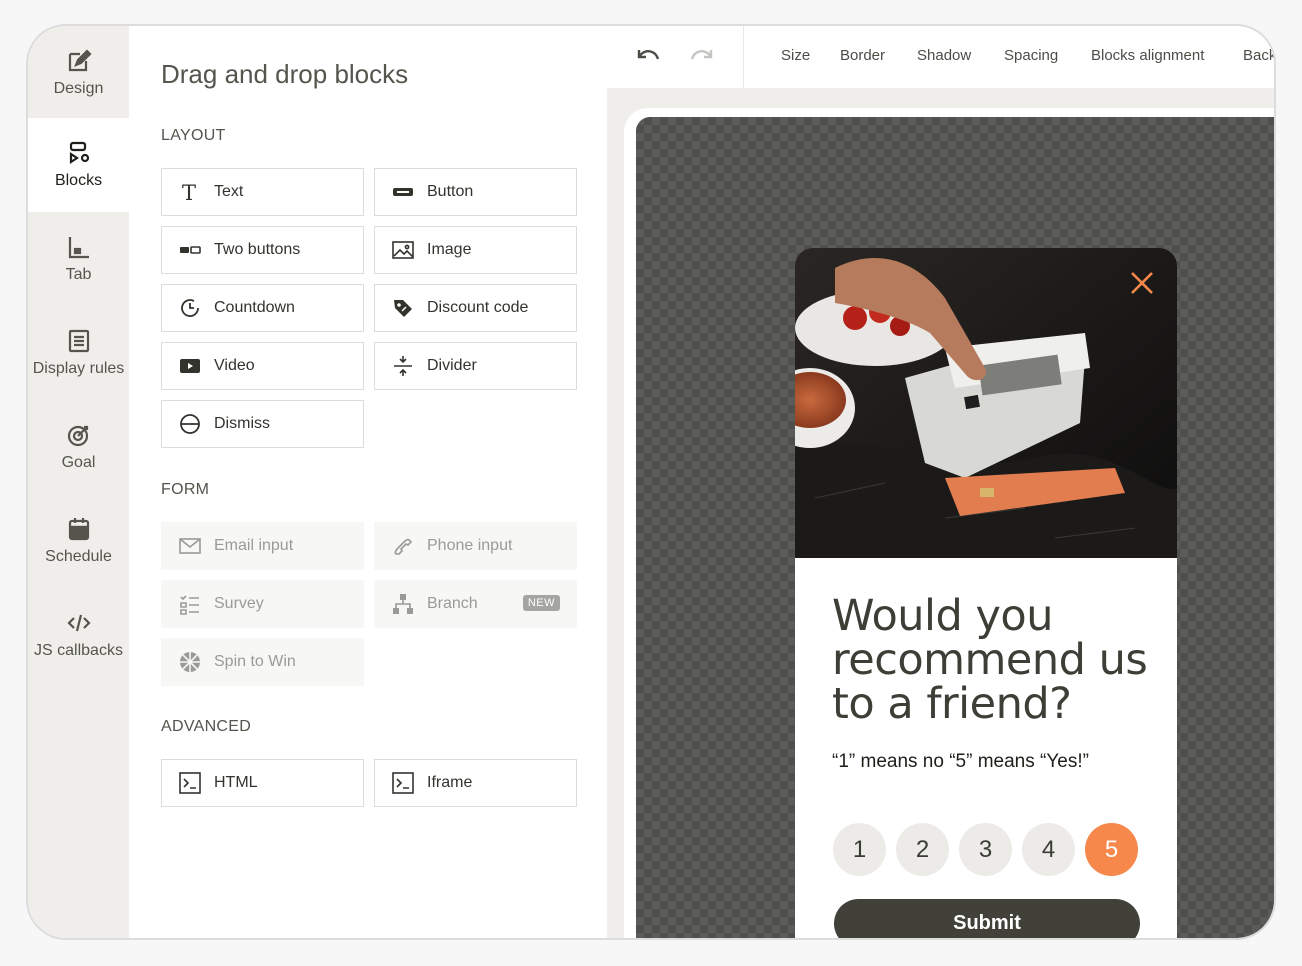 The image size is (1302, 966). What do you see at coordinates (450, 782) in the screenshot?
I see `block-label: Iframe` at bounding box center [450, 782].